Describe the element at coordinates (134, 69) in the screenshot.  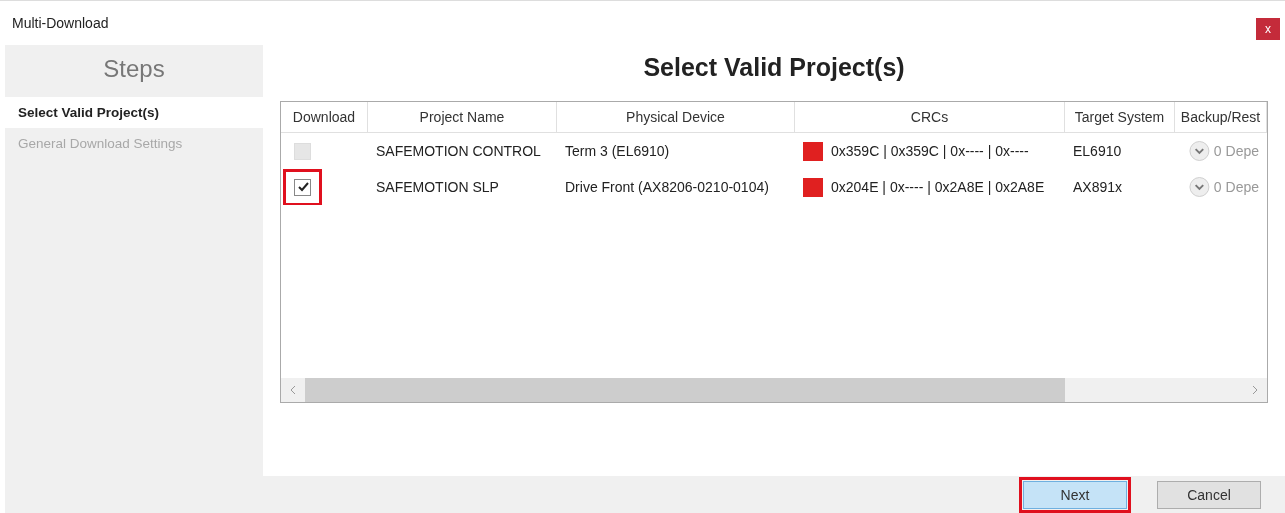
I see `sidebar-title: Steps` at that location.